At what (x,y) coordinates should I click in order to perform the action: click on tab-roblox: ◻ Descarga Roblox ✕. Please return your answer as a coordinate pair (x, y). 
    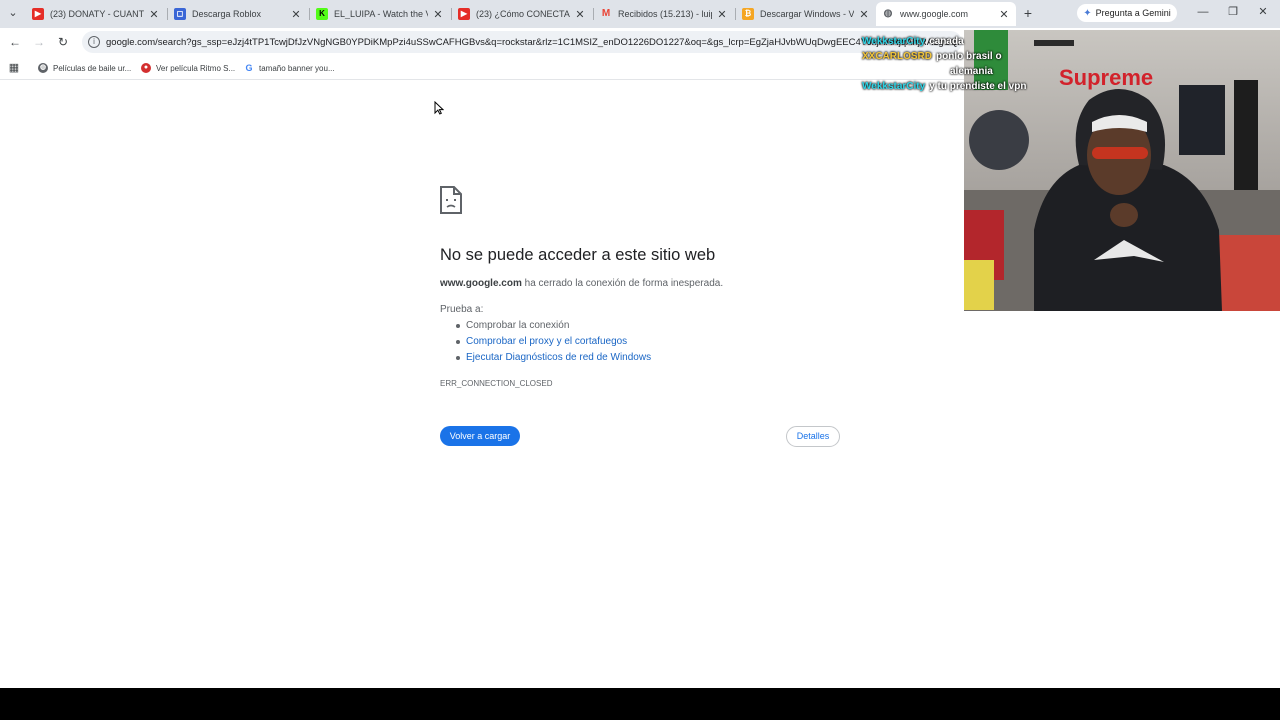
    Looking at the image, I should click on (238, 14).